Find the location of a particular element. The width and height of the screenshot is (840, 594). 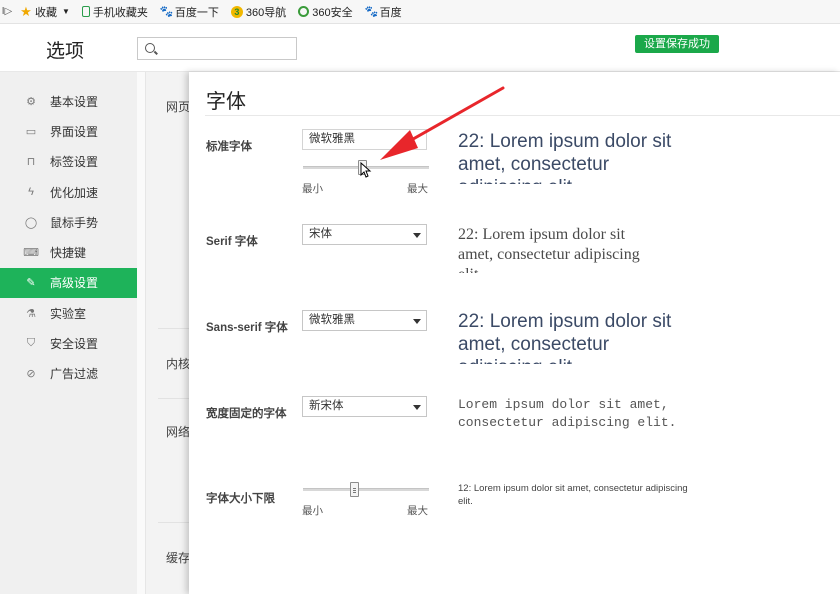

sidebar-item-advanced: ✎ 高级设置 is located at coordinates (68, 283).